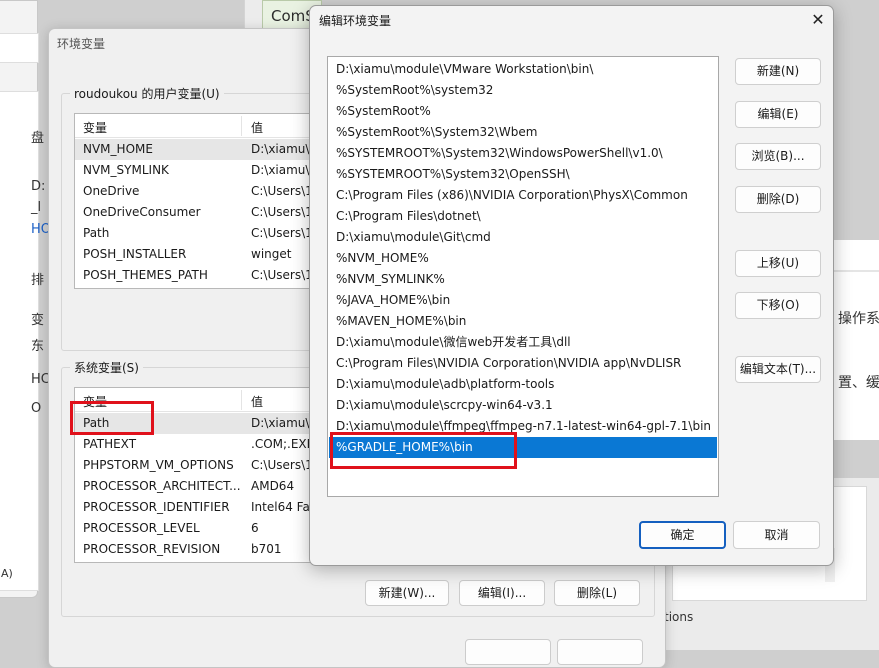 Image resolution: width=879 pixels, height=668 pixels. What do you see at coordinates (81, 44) in the screenshot?
I see `window-title: 环境变量` at bounding box center [81, 44].